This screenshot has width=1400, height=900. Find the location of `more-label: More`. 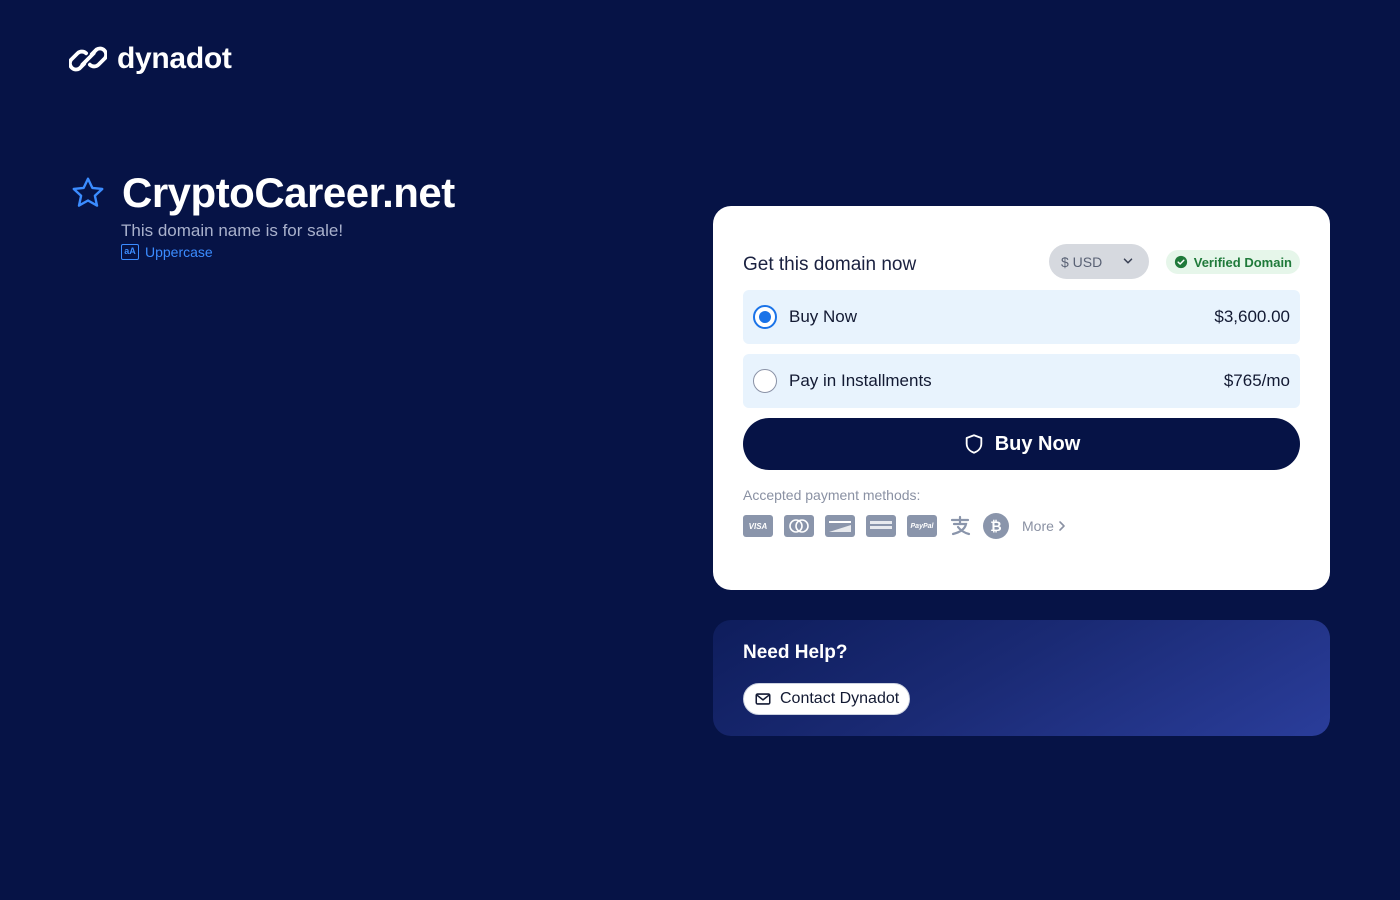

more-label: More is located at coordinates (1038, 526).